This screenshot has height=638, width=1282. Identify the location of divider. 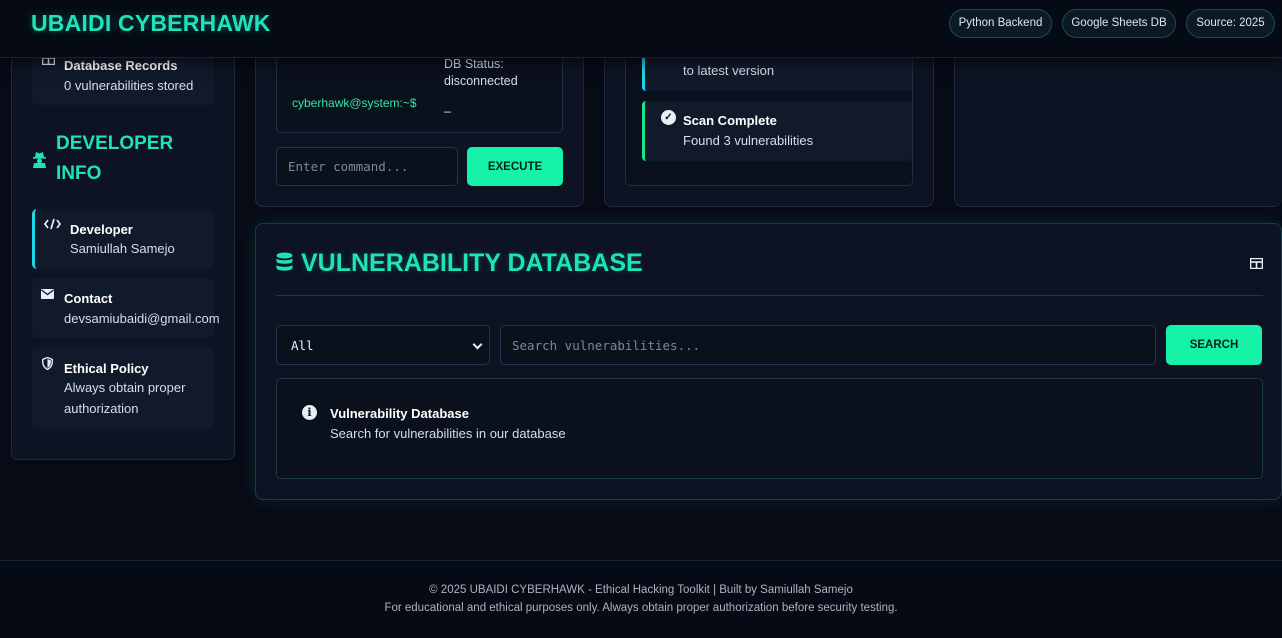
(769, 295).